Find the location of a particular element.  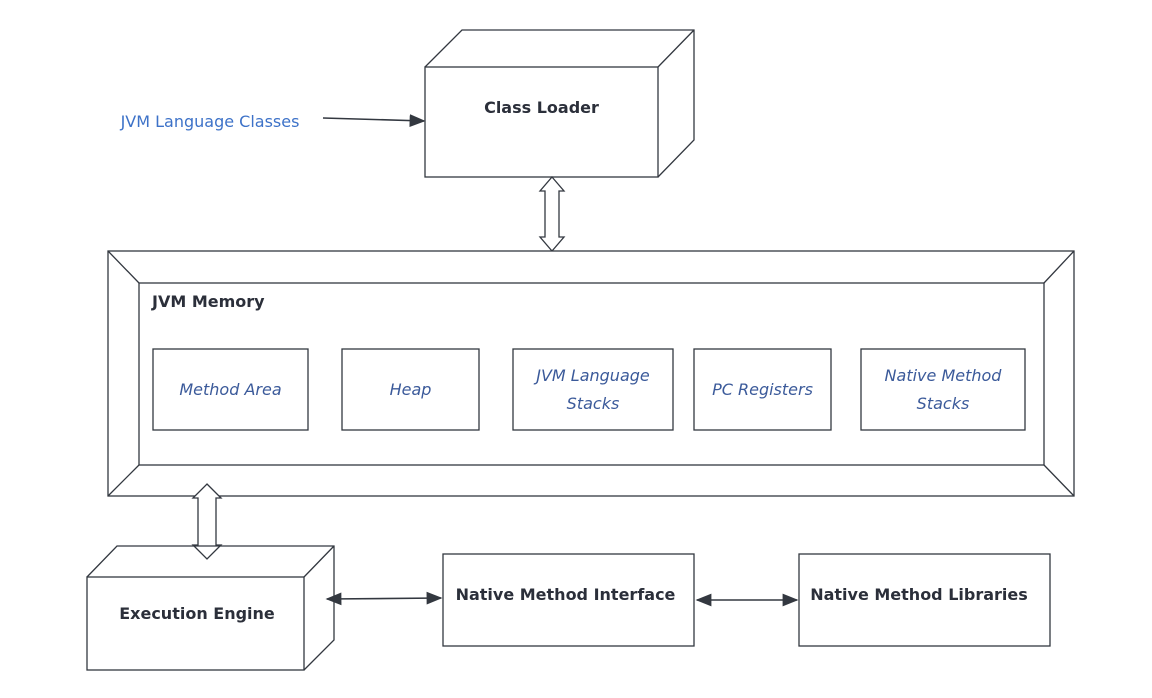

method-area-label: Method Area is located at coordinates (230, 389).